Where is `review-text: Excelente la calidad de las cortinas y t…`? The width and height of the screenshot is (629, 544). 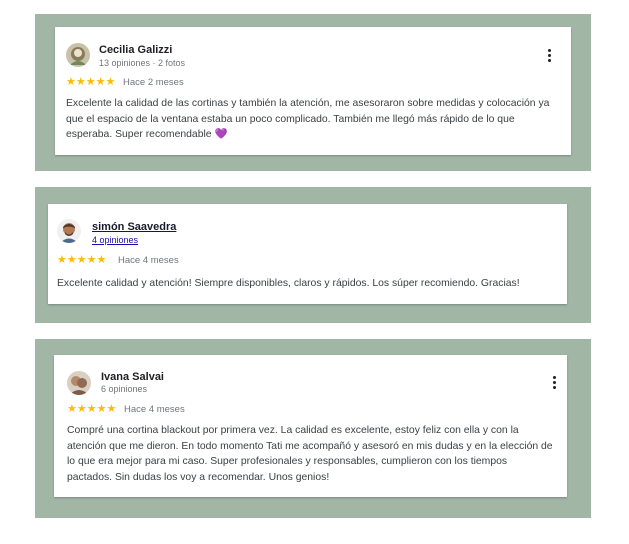 review-text: Excelente la calidad de las cortinas y t… is located at coordinates (308, 119).